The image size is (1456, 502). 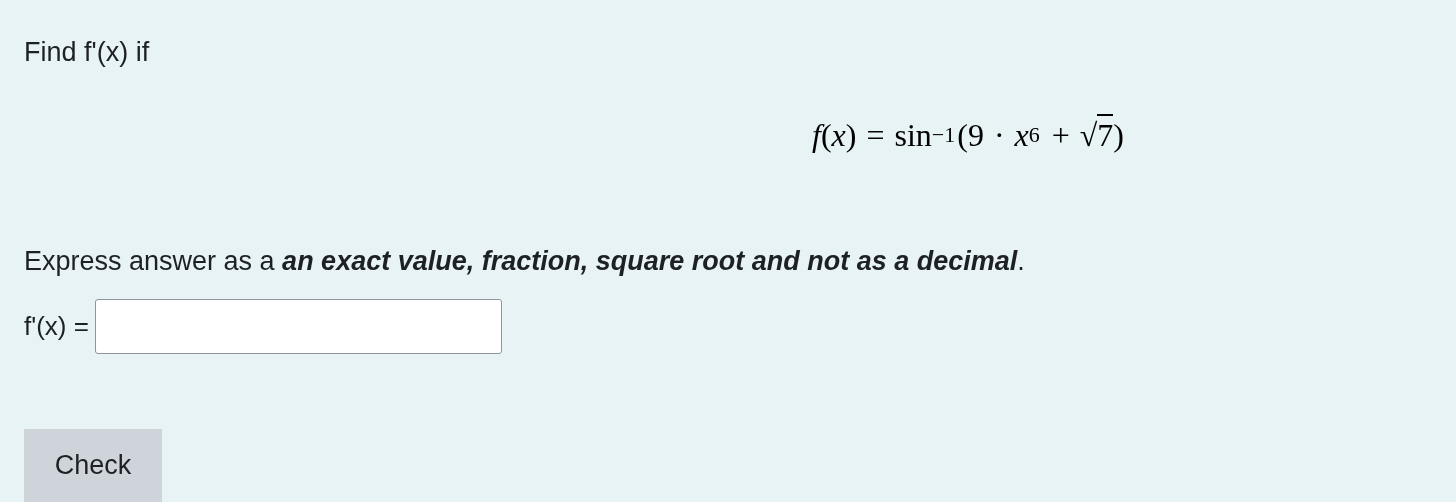 I want to click on prompt-text: Find f'(x) if, so click(x=87, y=52).